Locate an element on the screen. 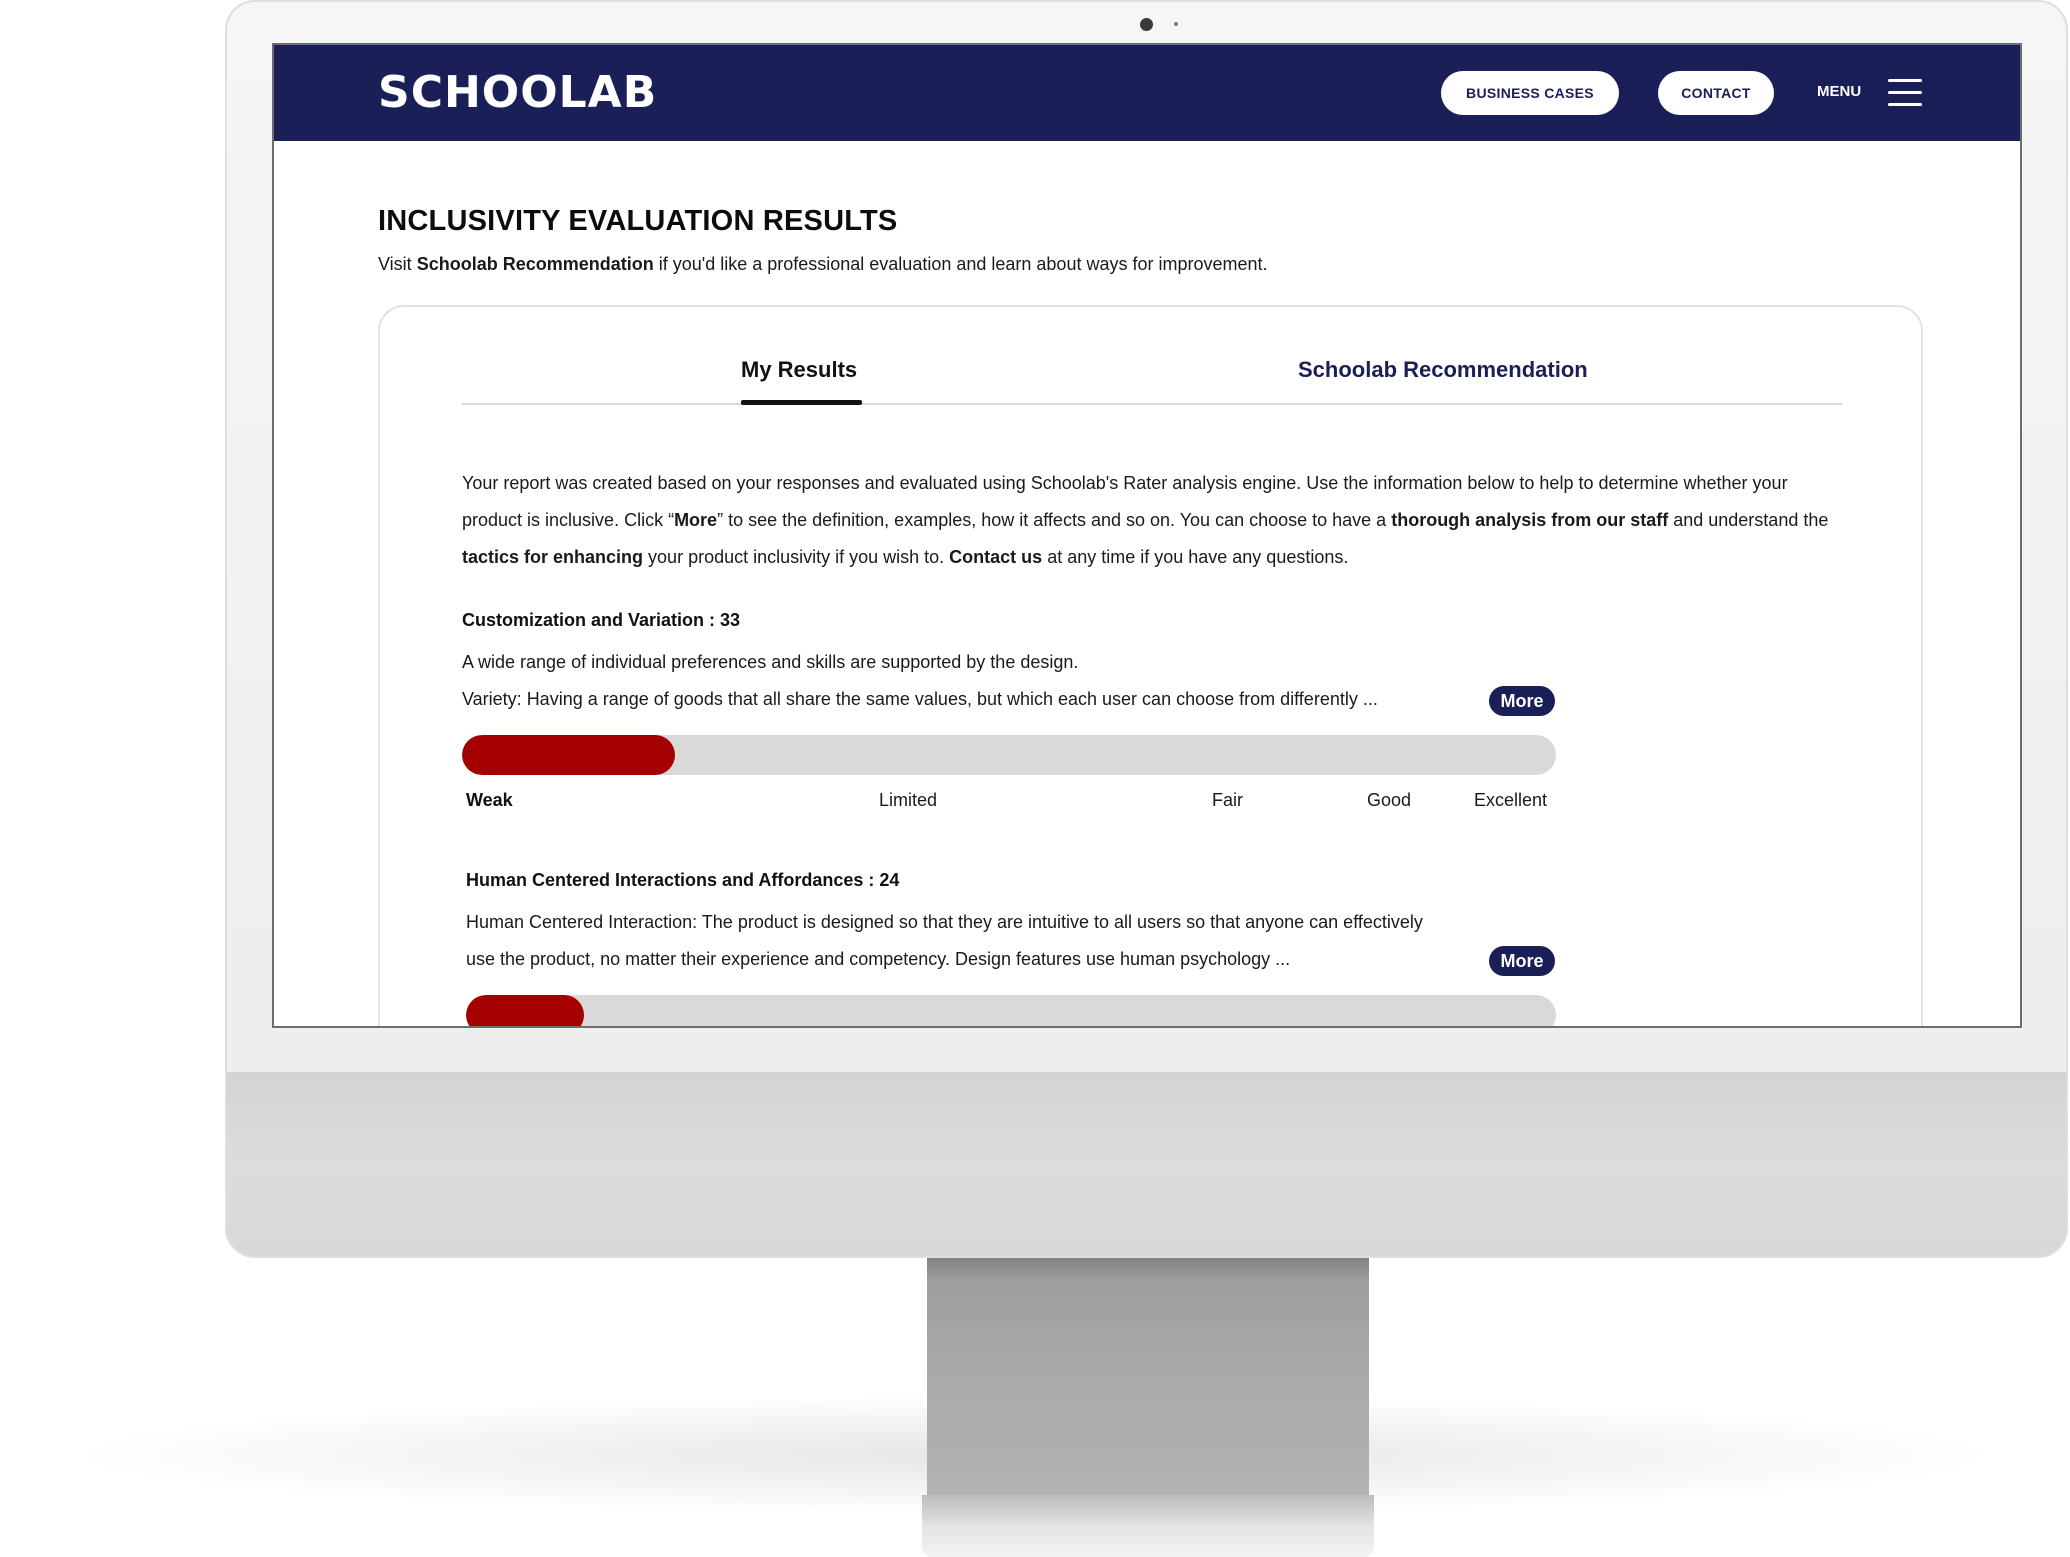 The height and width of the screenshot is (1557, 2070). subtitle-recommendation-link: Schoolab Recommendation is located at coordinates (535, 264).